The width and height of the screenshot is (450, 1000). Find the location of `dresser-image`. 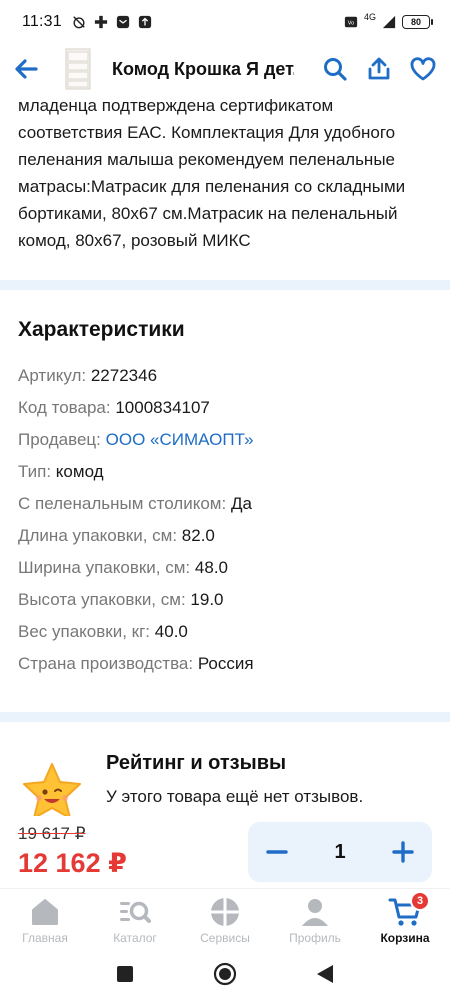

dresser-image is located at coordinates (78, 69).